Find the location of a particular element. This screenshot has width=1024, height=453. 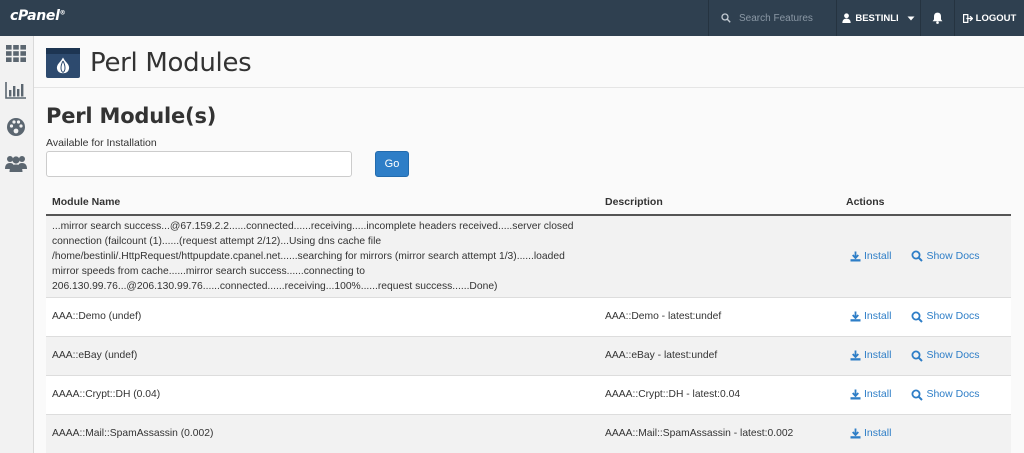

module-name-cell: AAA::eBay (undef) is located at coordinates (322, 355).